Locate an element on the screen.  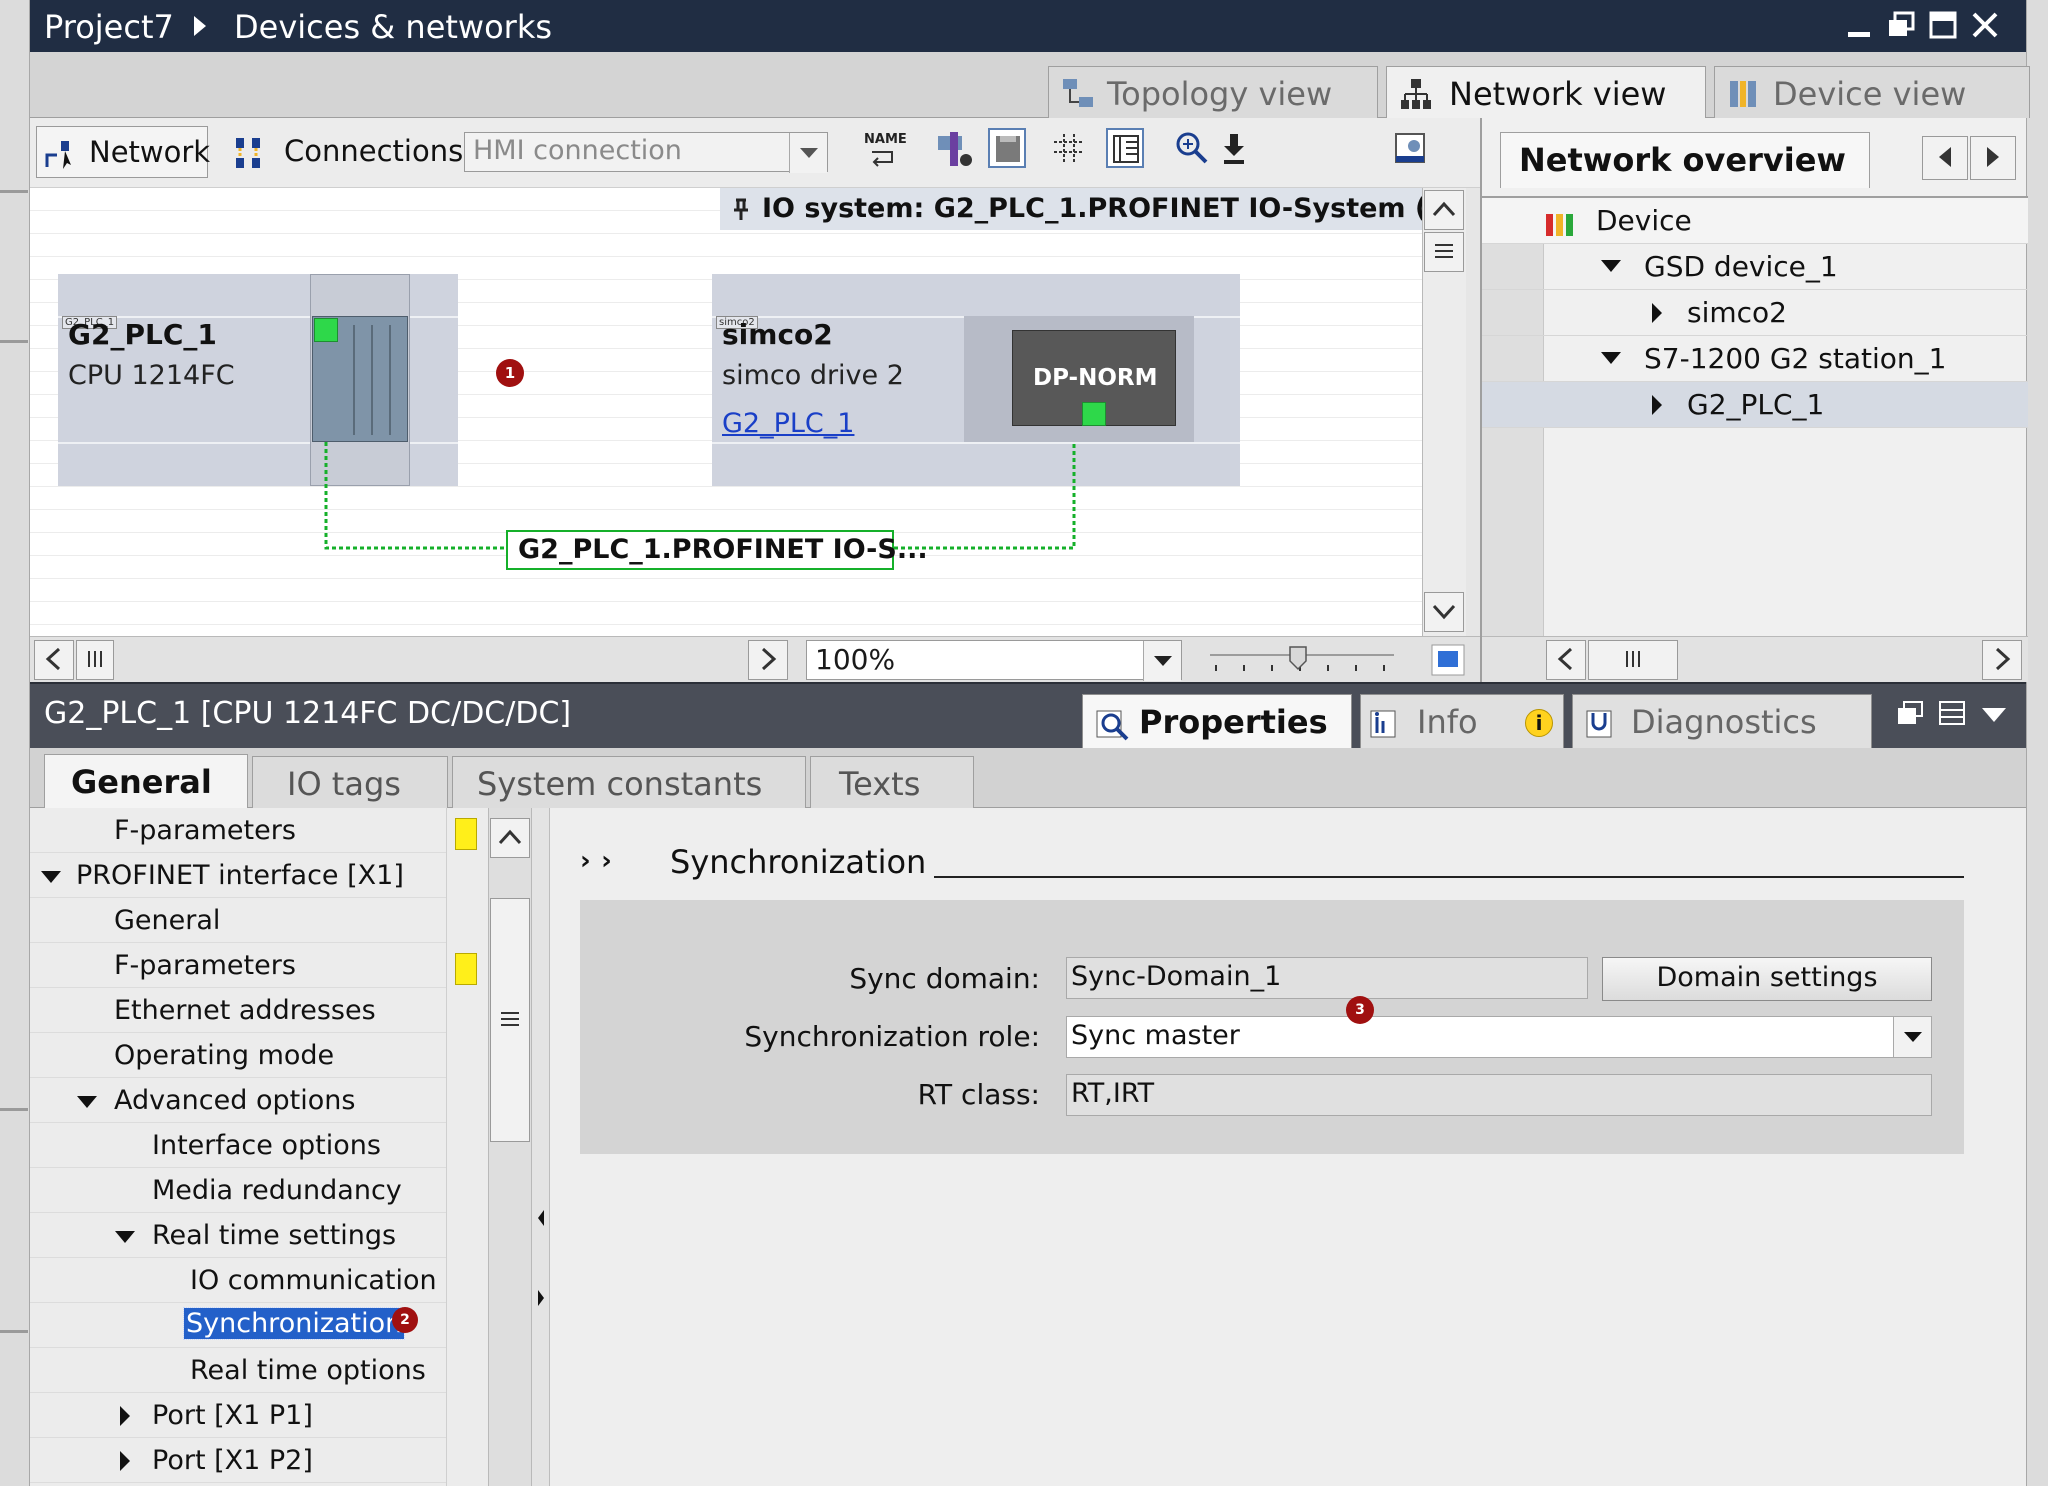
overview-column-header: Device is located at coordinates (1755, 221).